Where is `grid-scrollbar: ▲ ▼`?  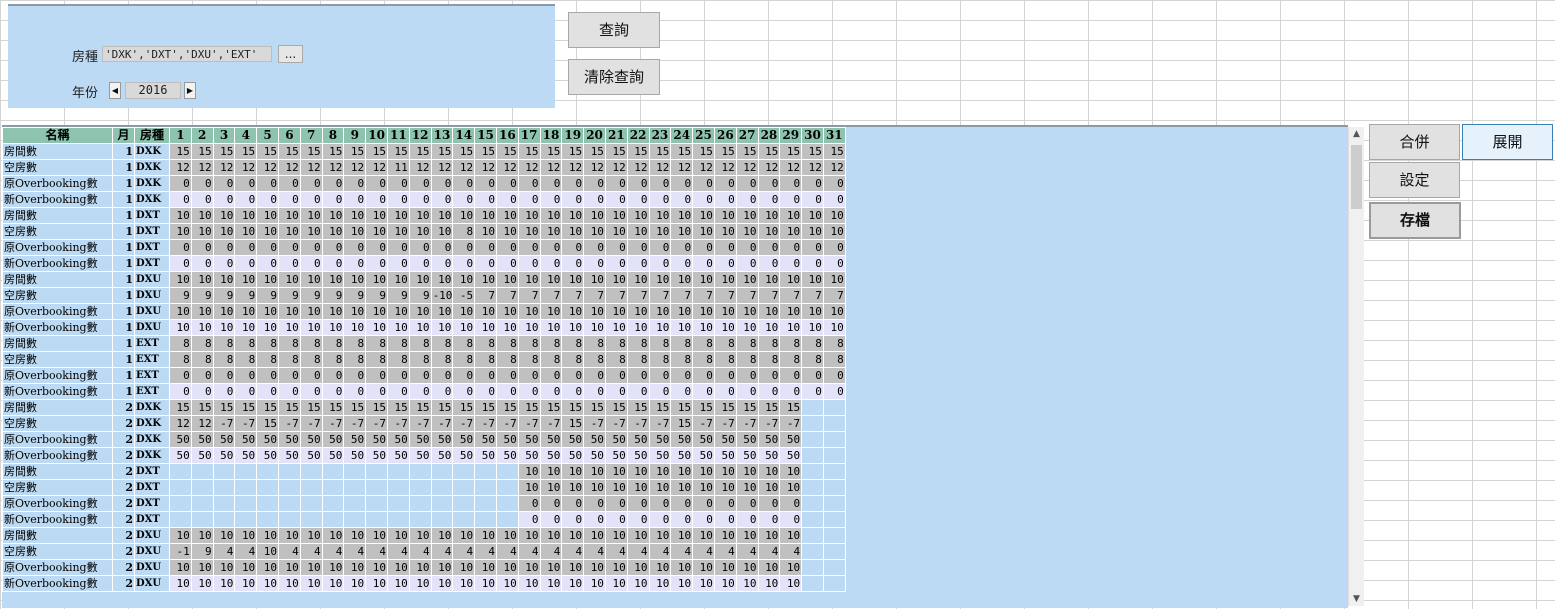
grid-scrollbar: ▲ ▼ is located at coordinates (1356, 366).